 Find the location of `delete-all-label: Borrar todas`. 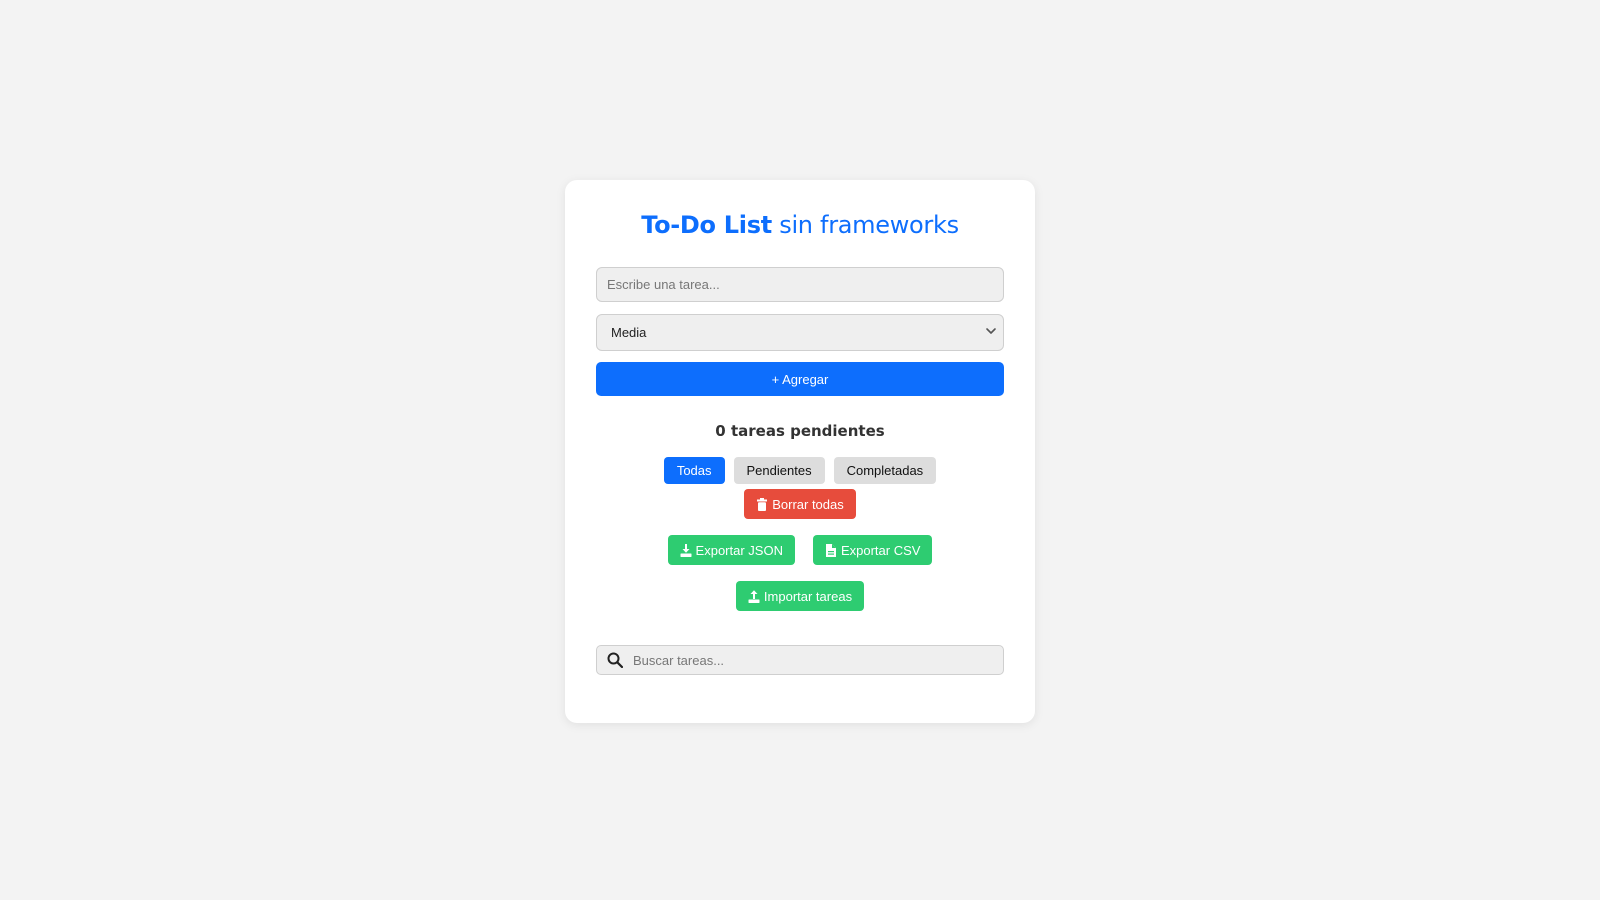

delete-all-label: Borrar todas is located at coordinates (808, 504).